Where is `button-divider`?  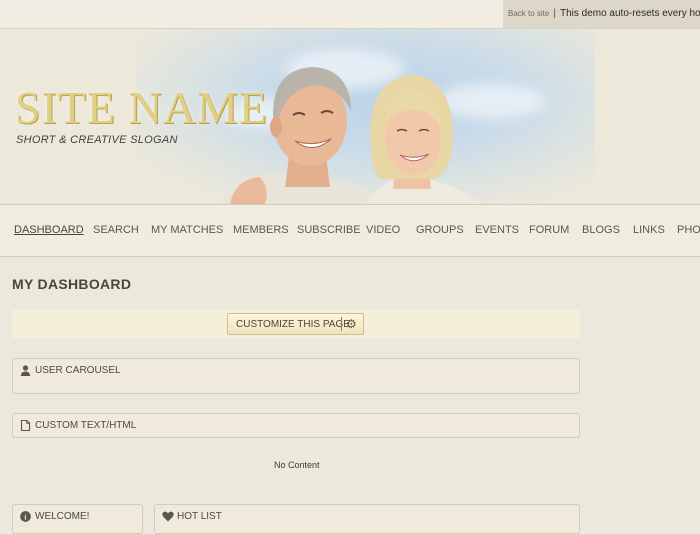 button-divider is located at coordinates (341, 324).